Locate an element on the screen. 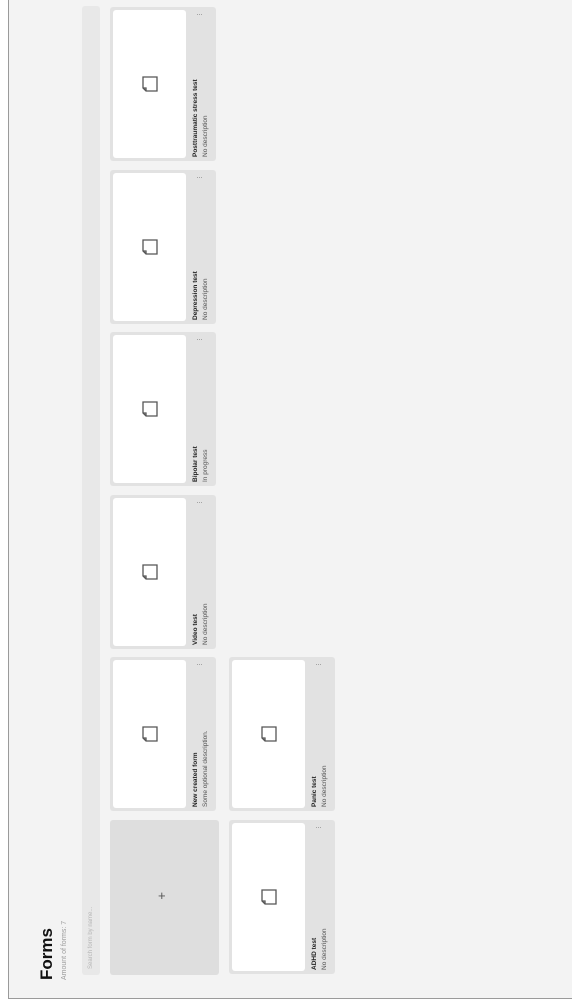 The image size is (572, 1005). form-title: Posttraumatic stress test is located at coordinates (195, 118).